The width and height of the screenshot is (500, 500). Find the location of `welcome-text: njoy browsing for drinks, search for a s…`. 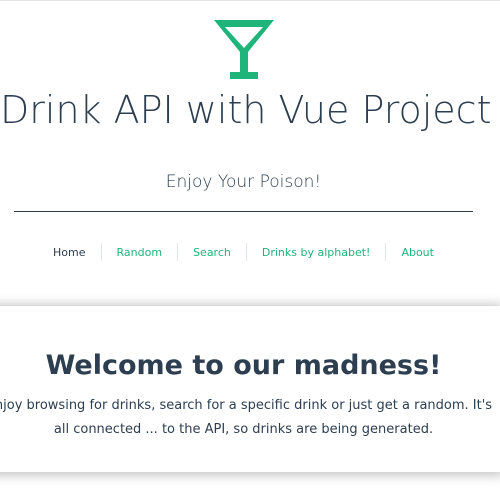

welcome-text: njoy browsing for drinks, search for a s… is located at coordinates (246, 417).